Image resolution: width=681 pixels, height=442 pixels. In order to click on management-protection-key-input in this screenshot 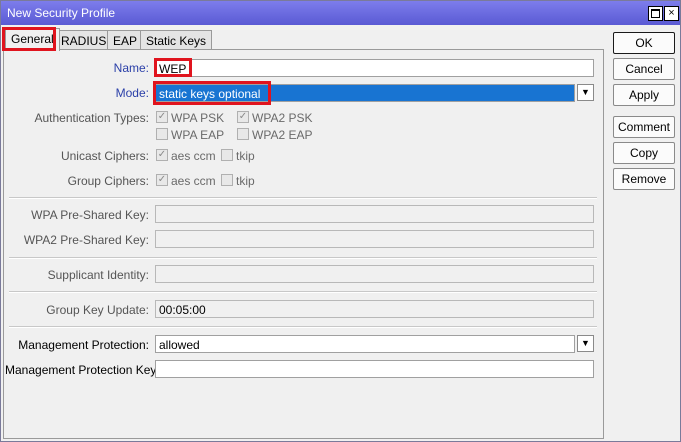, I will do `click(374, 369)`.